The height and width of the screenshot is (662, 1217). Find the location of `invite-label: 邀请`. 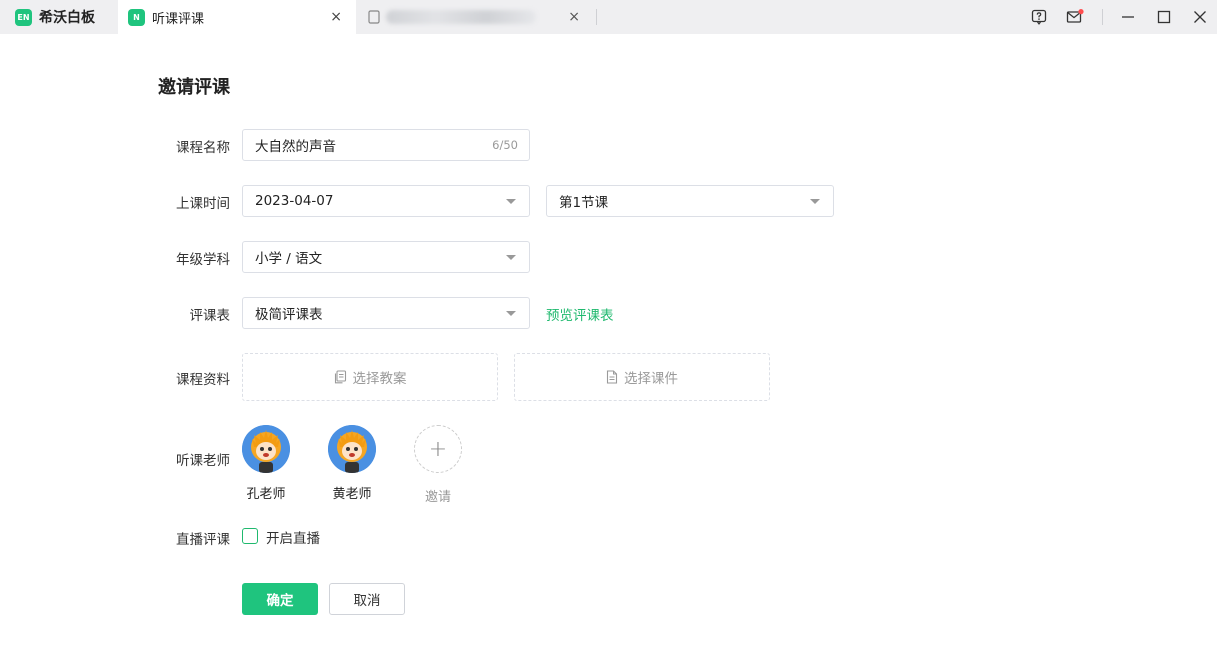

invite-label: 邀请 is located at coordinates (437, 497).